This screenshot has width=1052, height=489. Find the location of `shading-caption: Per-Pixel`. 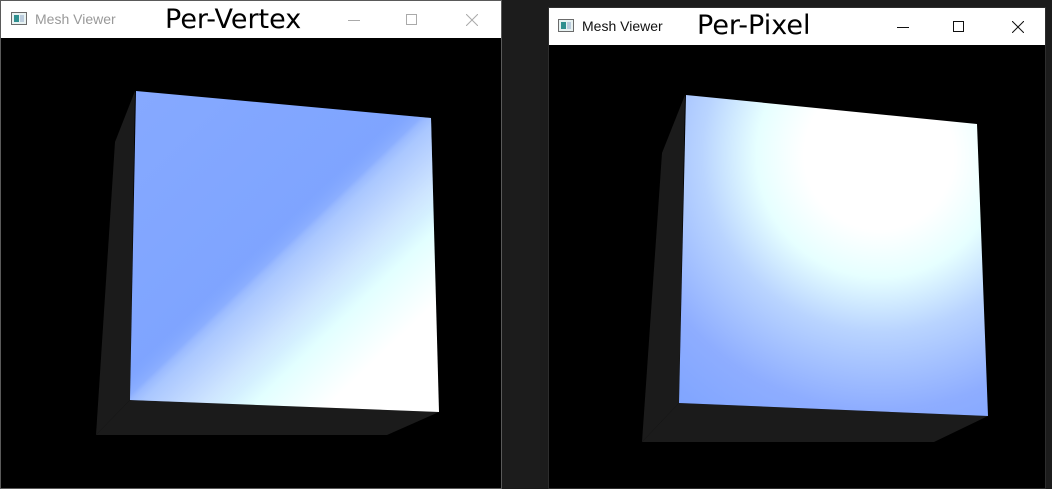

shading-caption: Per-Pixel is located at coordinates (754, 25).